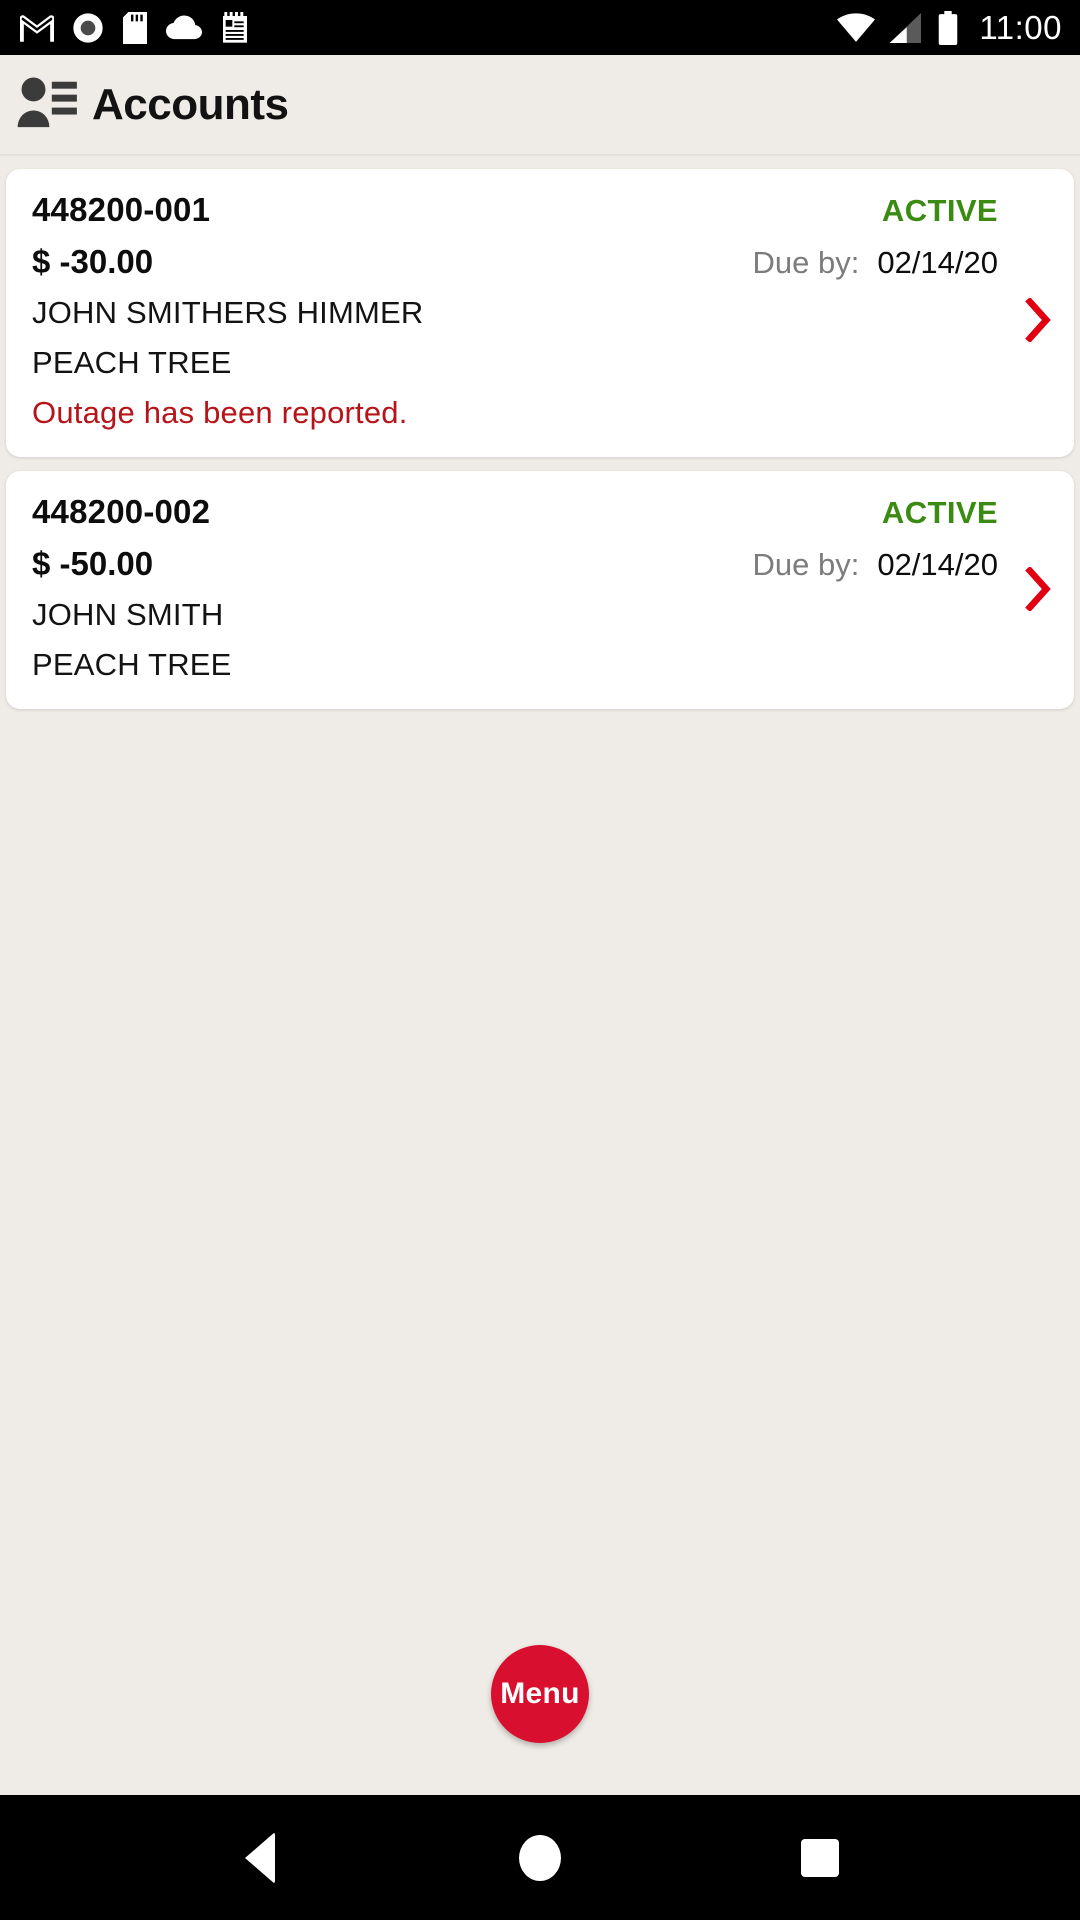 This screenshot has height=1920, width=1080. What do you see at coordinates (540, 564) in the screenshot?
I see `account-amount-row: $ -50.00 Due by: 02/14/20` at bounding box center [540, 564].